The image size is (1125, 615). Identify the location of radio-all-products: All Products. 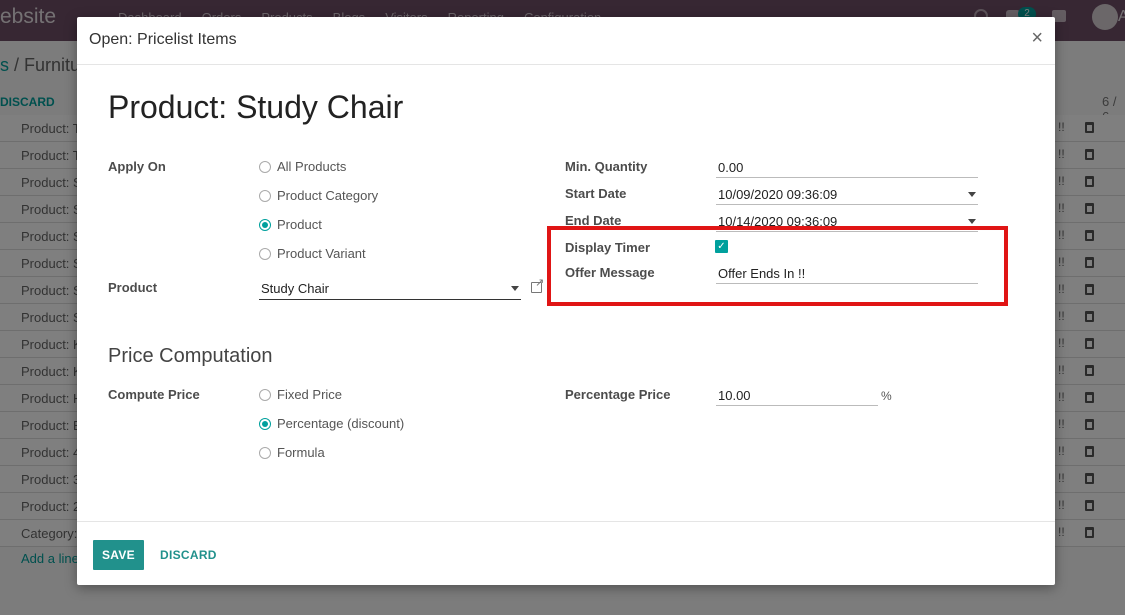
(302, 166).